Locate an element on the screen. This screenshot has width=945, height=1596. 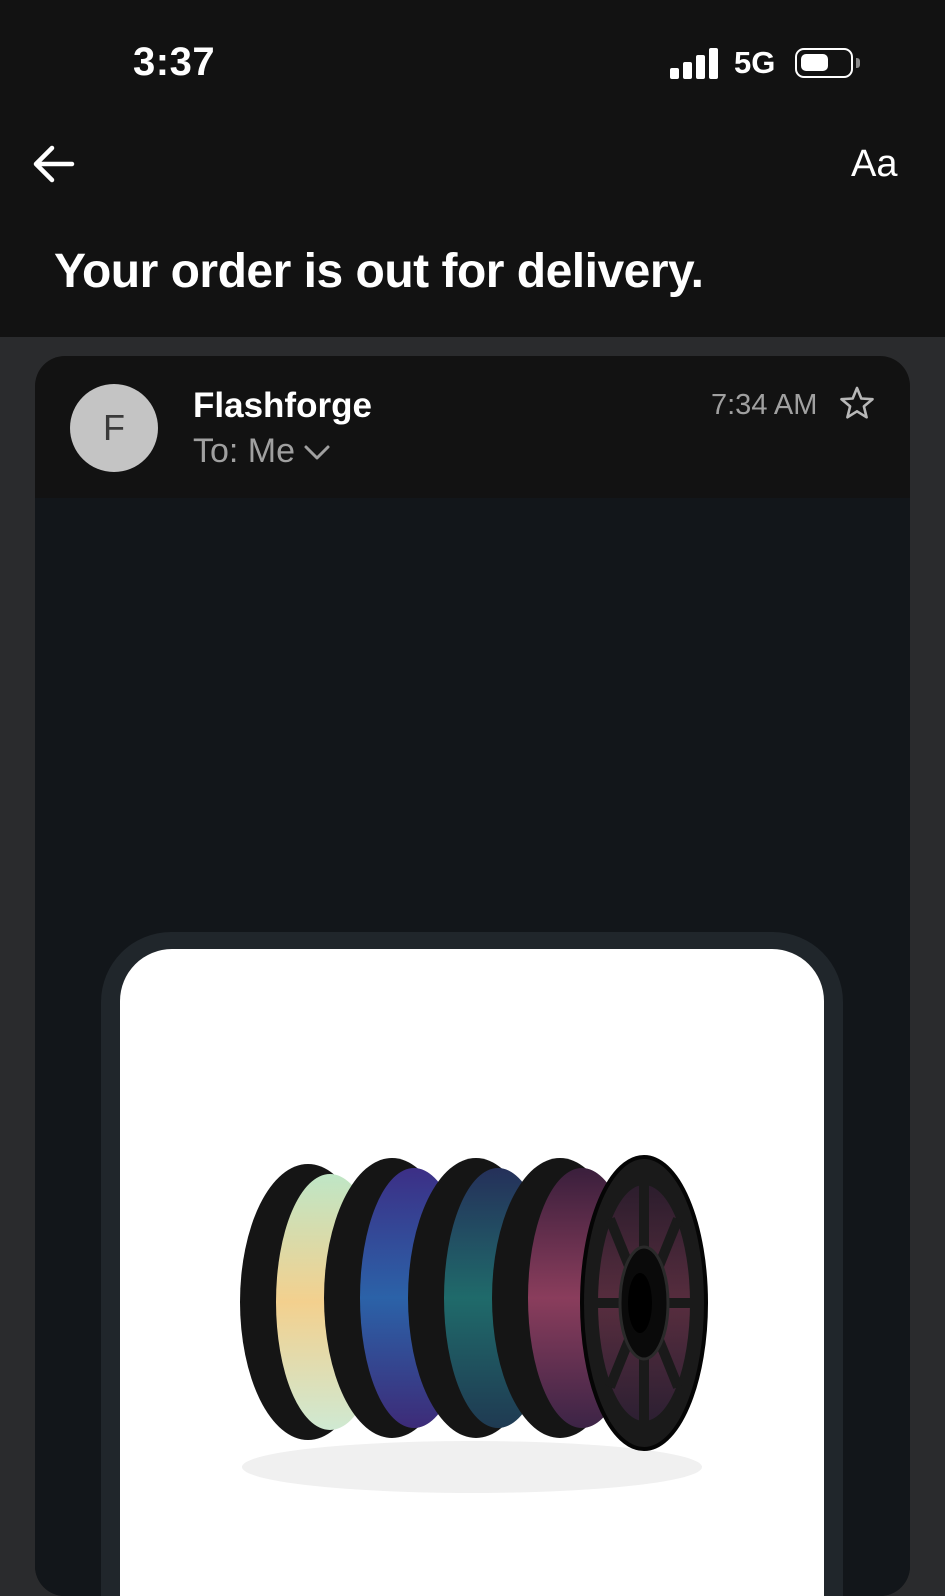
avatar: F is located at coordinates (114, 428).